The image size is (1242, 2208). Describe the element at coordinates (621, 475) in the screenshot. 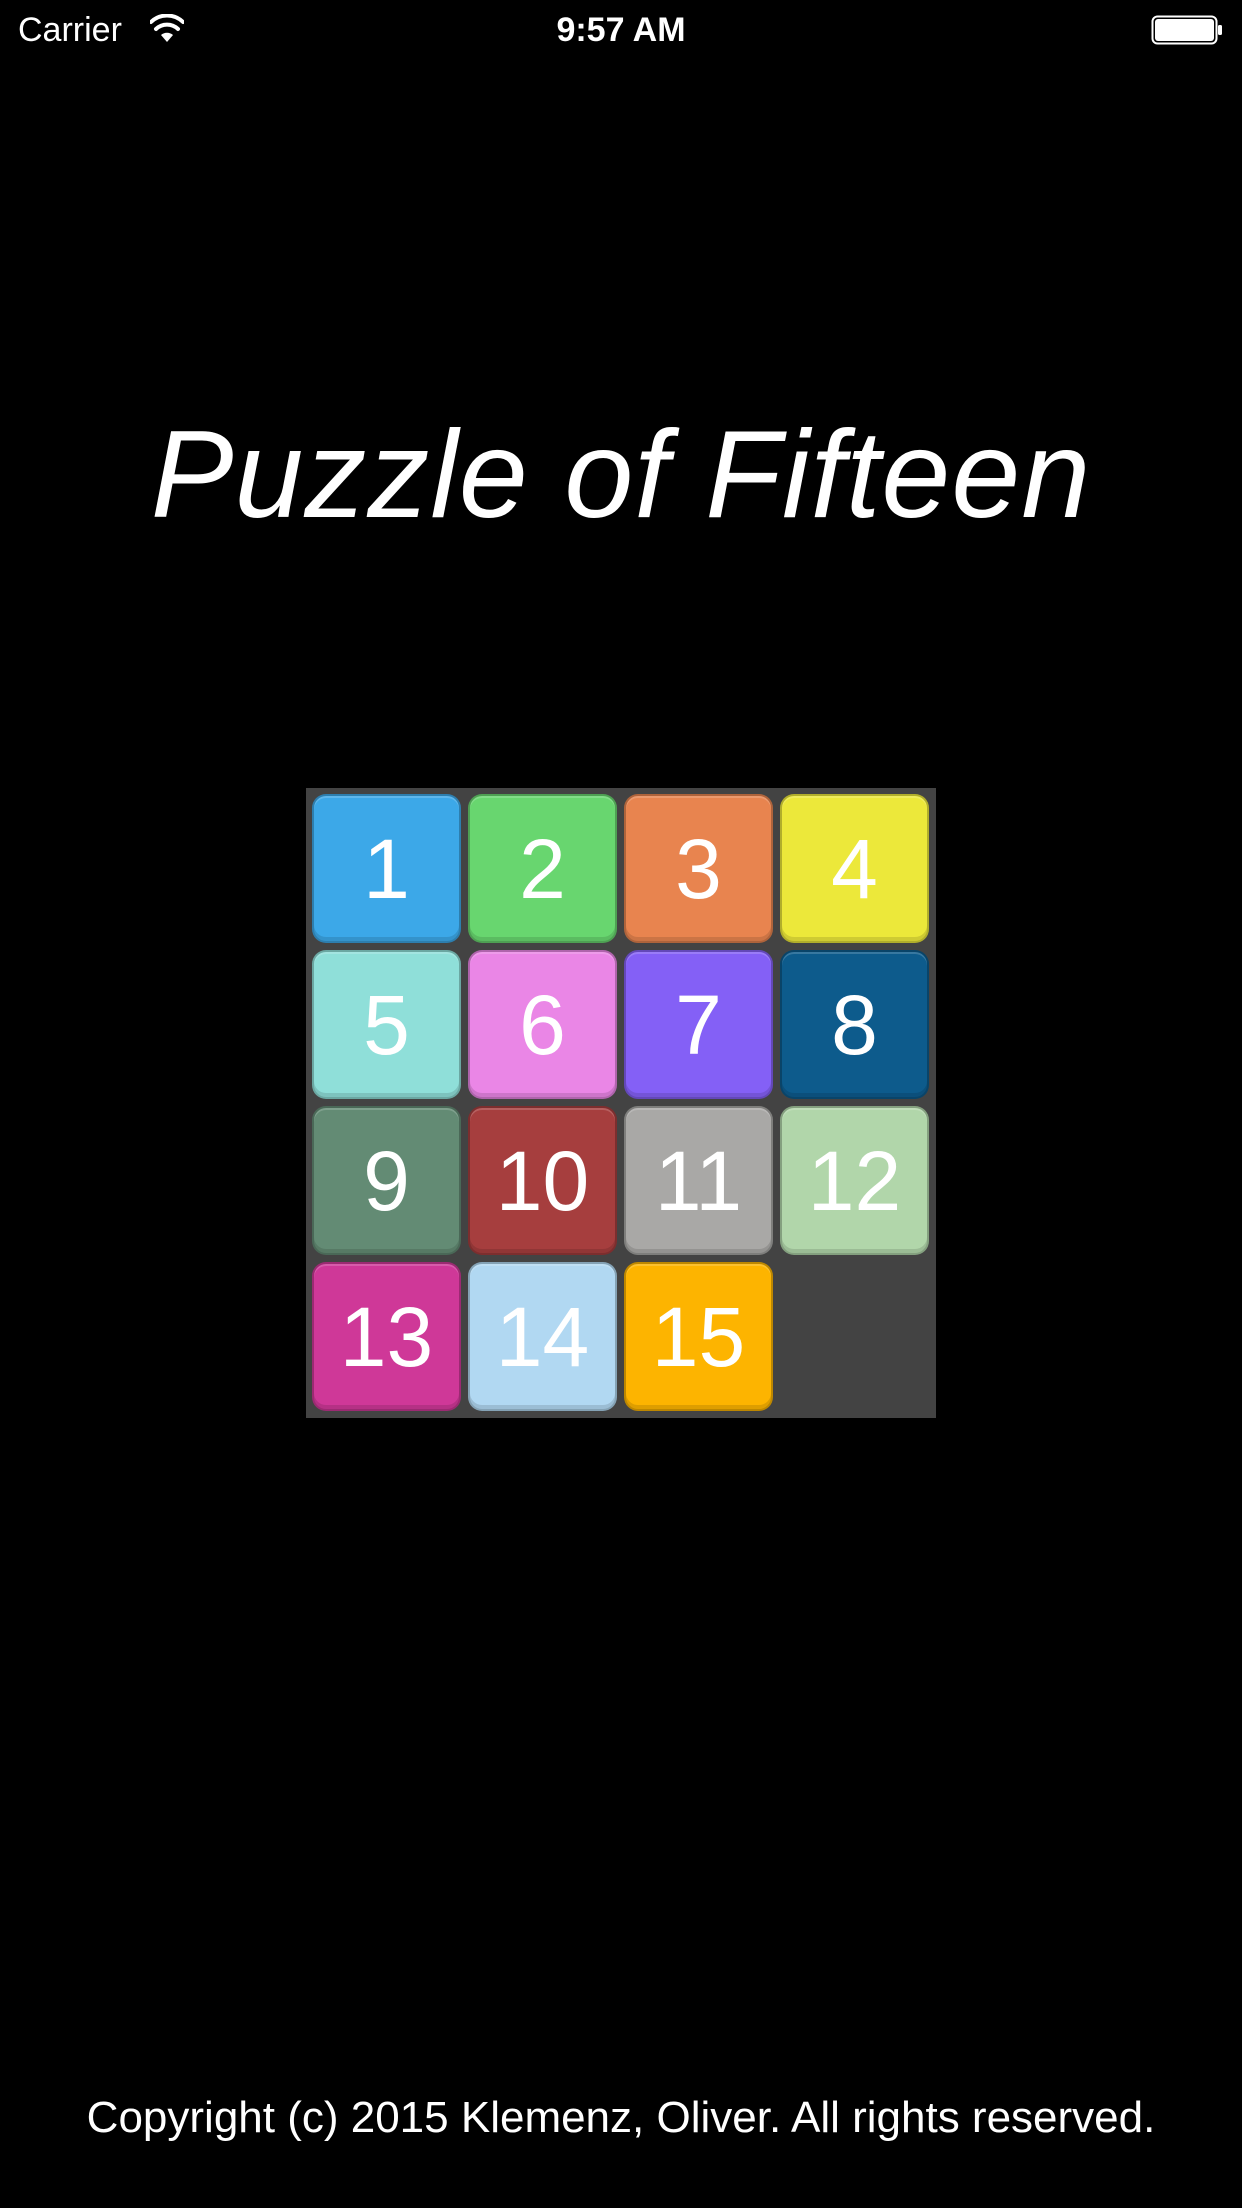

I see `page-title: Puzzle of Fifteen` at that location.